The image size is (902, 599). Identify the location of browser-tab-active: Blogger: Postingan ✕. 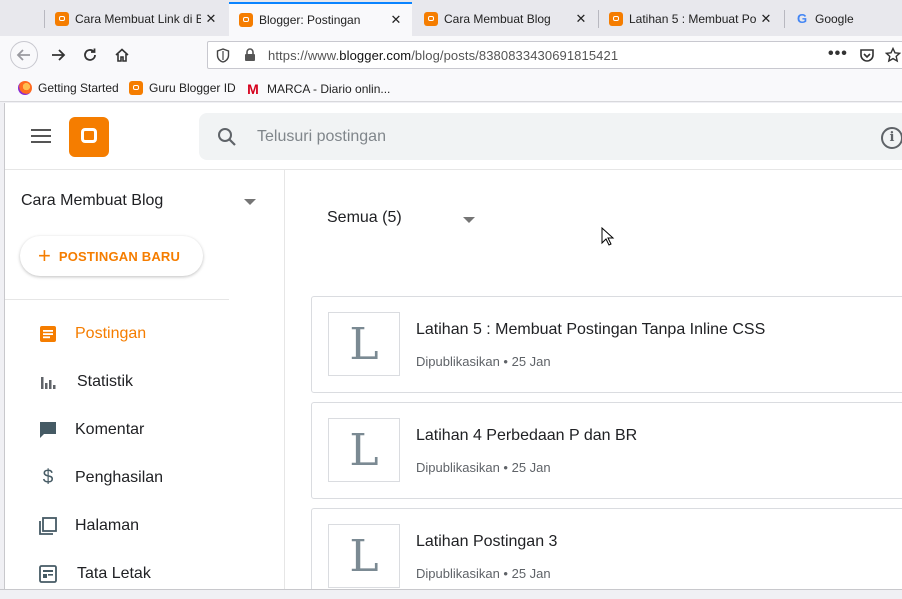
(320, 19).